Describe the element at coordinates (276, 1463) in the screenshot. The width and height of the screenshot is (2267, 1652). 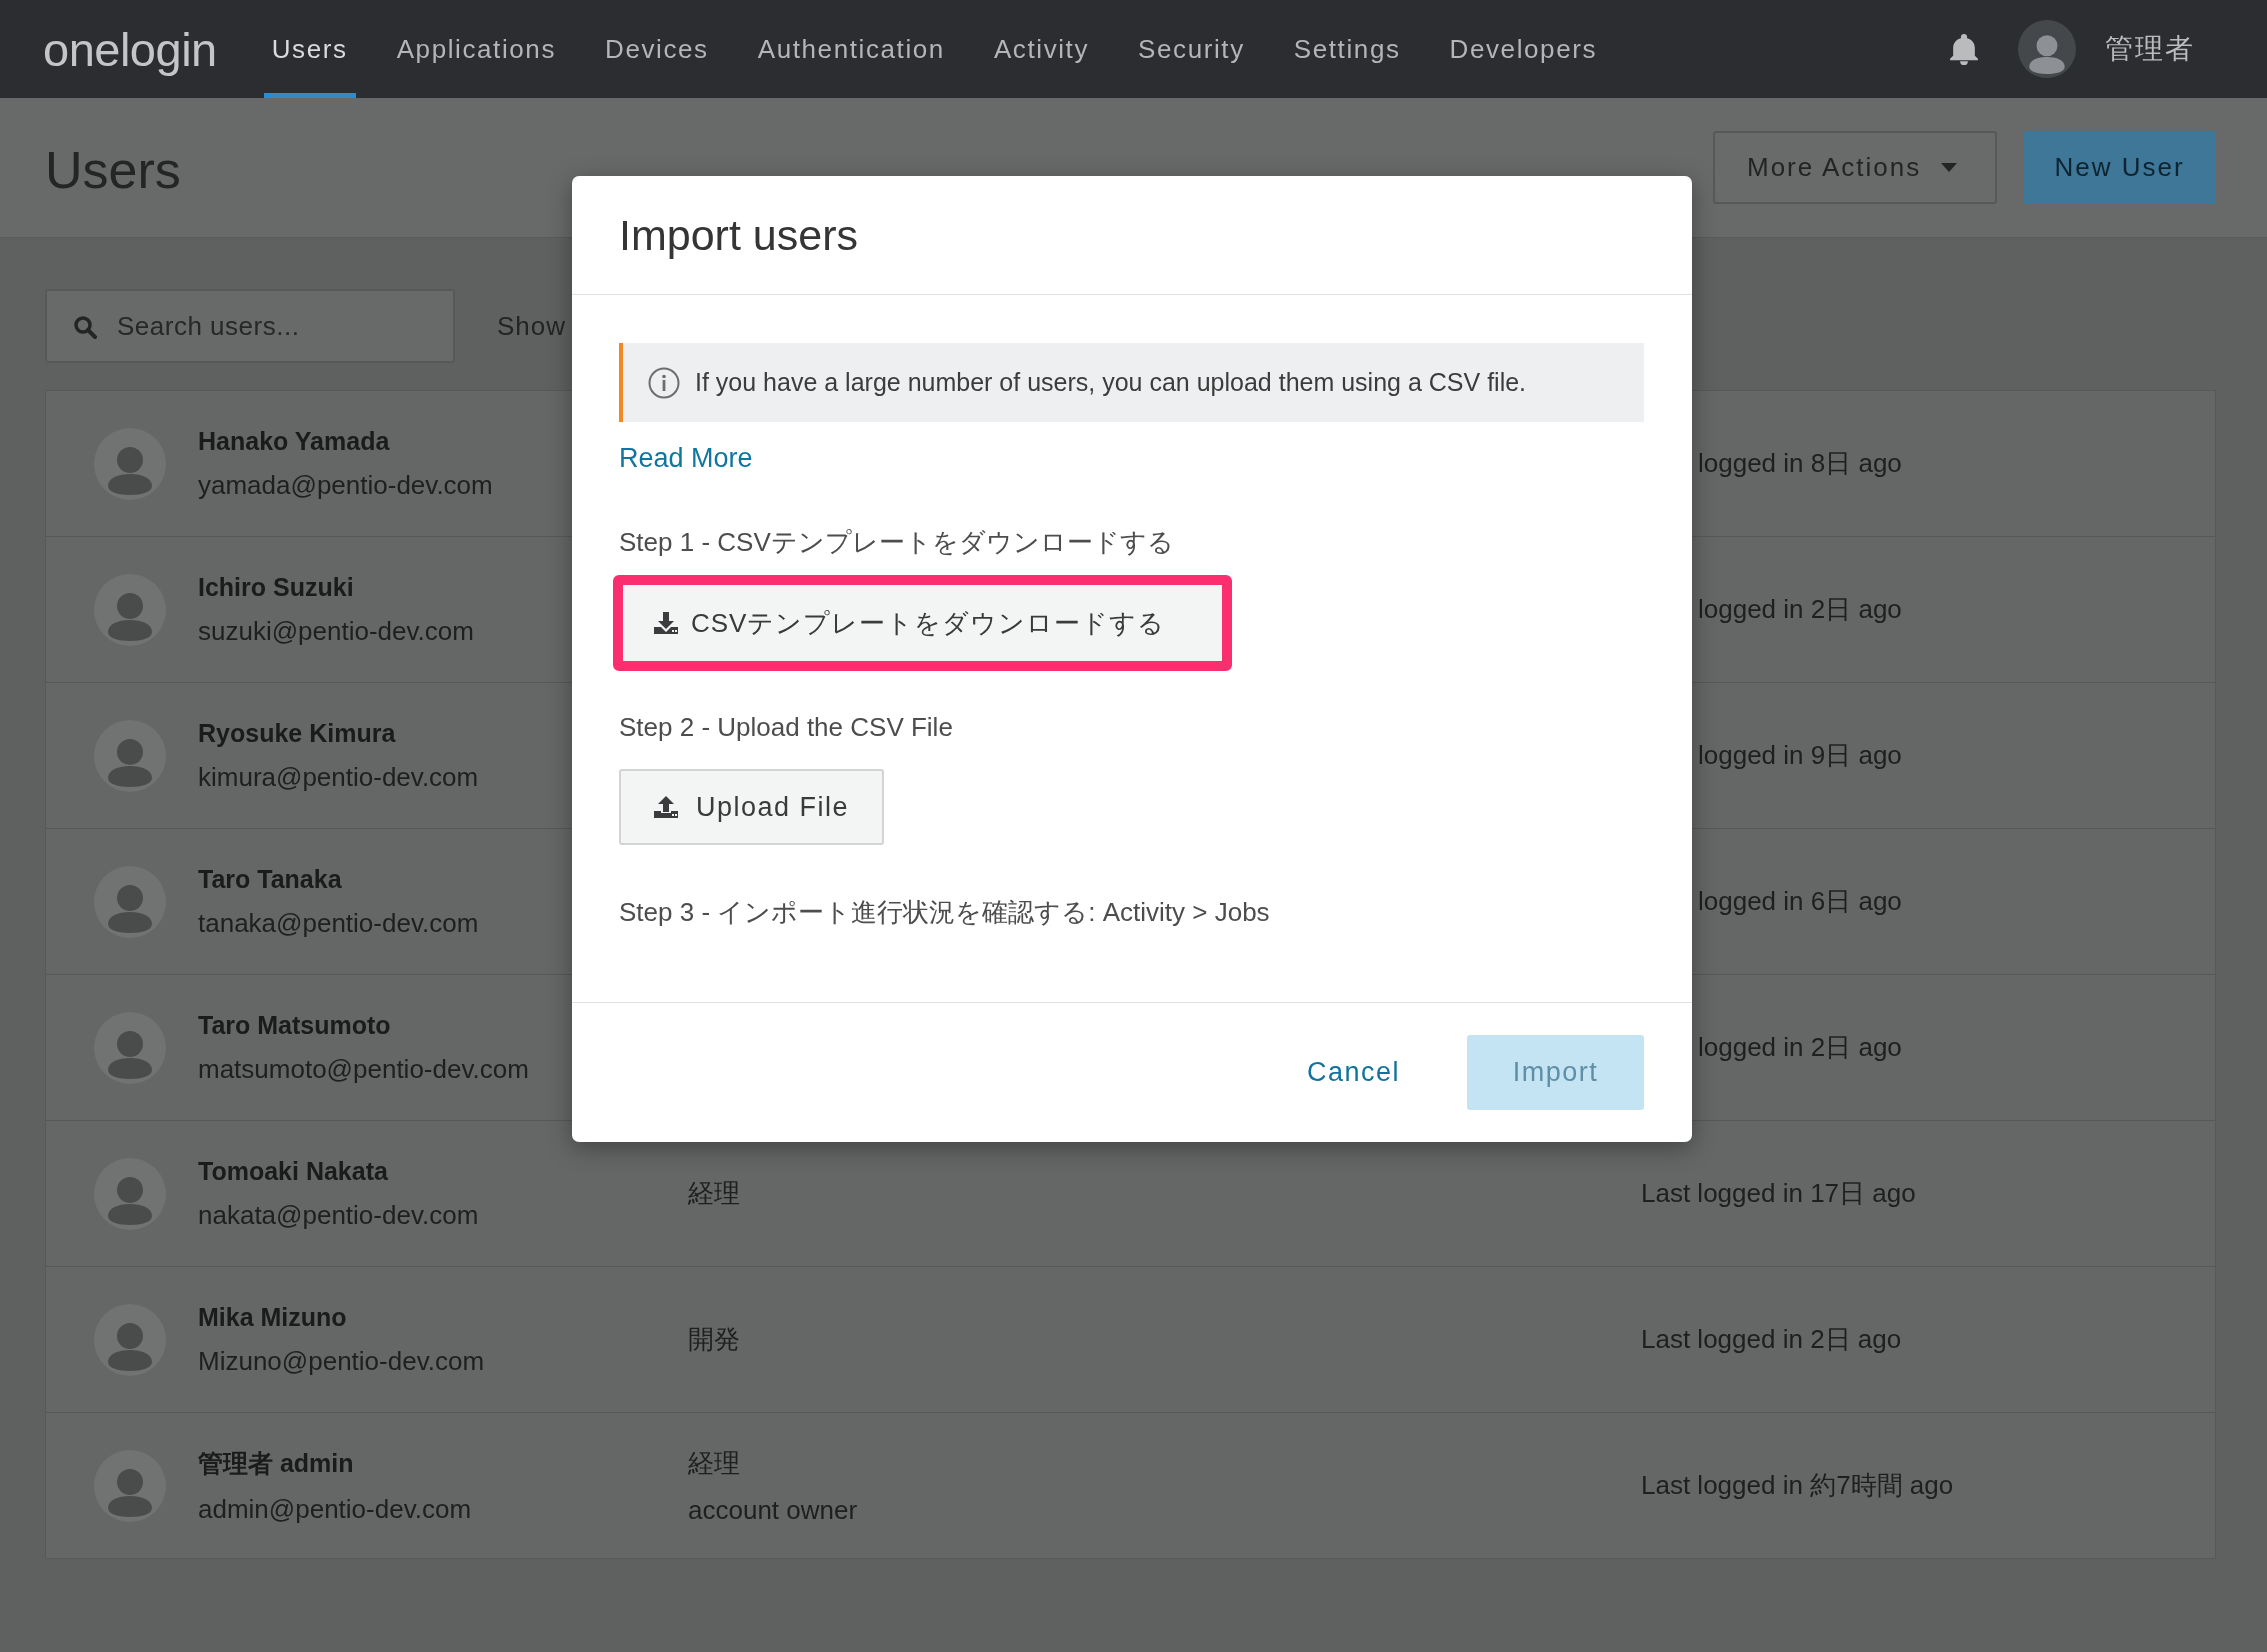
I see `user-name: 管理者 admin` at that location.